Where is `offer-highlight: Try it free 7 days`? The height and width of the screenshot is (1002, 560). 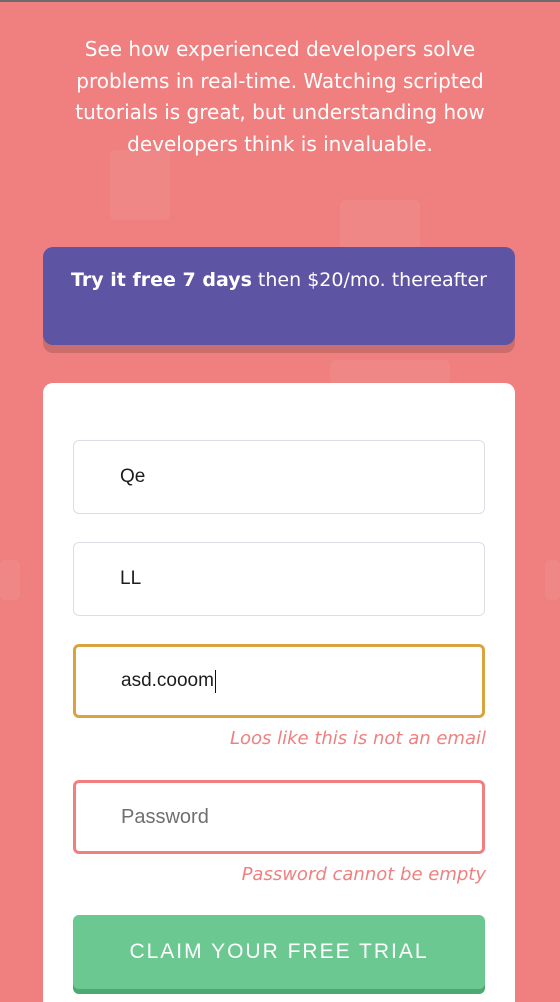
offer-highlight: Try it free 7 days is located at coordinates (161, 280).